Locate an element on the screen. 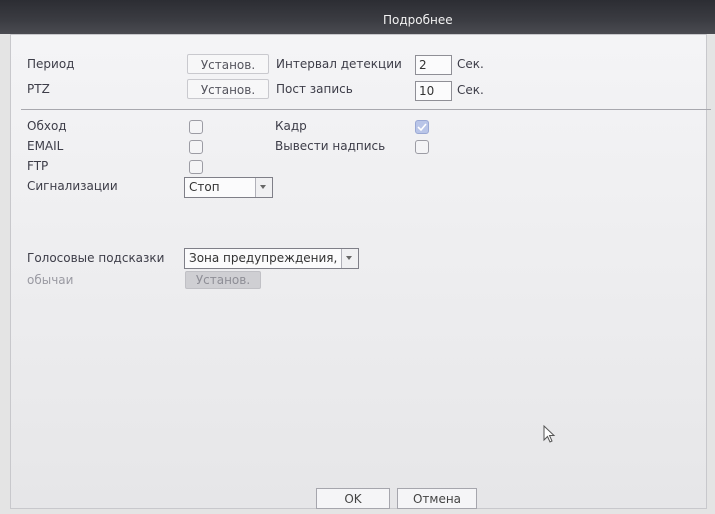 The width and height of the screenshot is (715, 514). alarm-label: Сигнализации is located at coordinates (72, 186).